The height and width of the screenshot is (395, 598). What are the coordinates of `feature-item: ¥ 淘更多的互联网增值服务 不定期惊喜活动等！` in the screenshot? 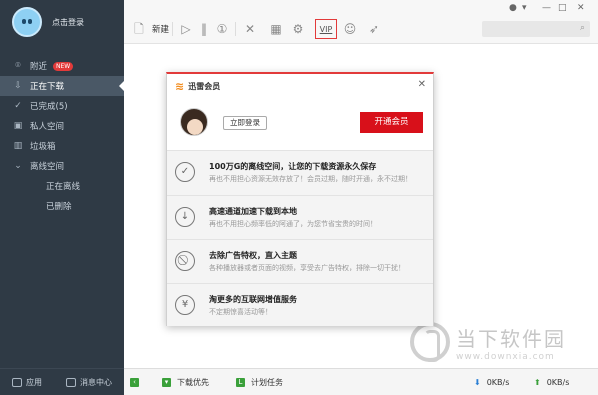 It's located at (300, 305).